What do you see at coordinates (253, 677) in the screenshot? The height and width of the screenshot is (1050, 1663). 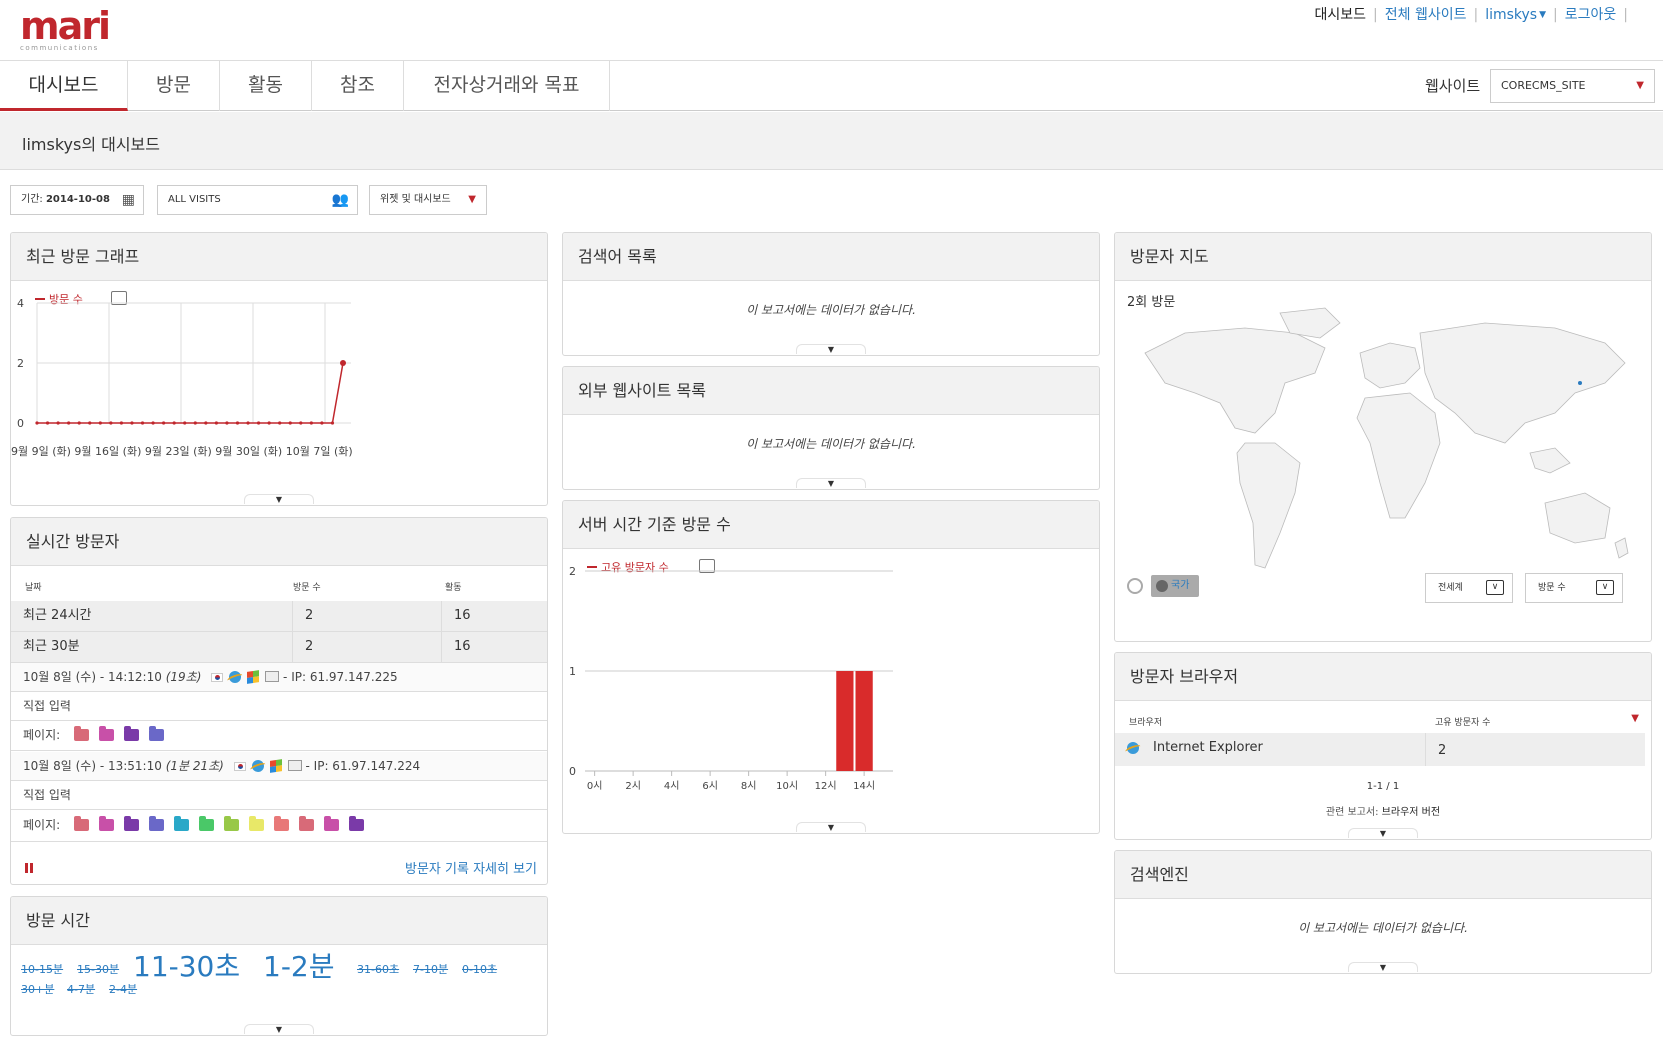 I see `windows-icon` at bounding box center [253, 677].